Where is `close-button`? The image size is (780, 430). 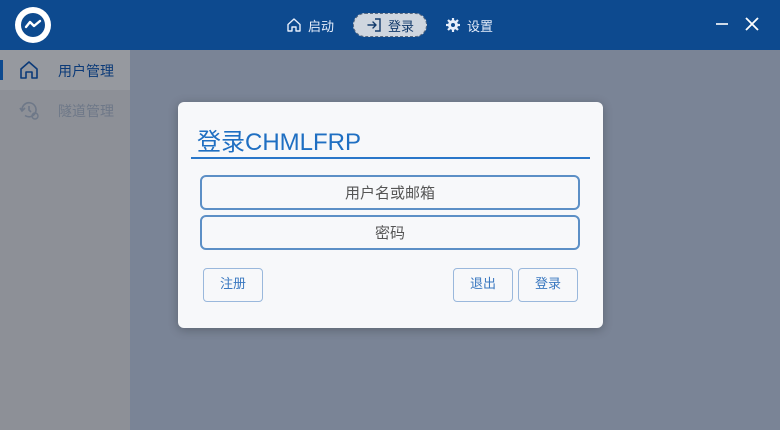 close-button is located at coordinates (752, 24).